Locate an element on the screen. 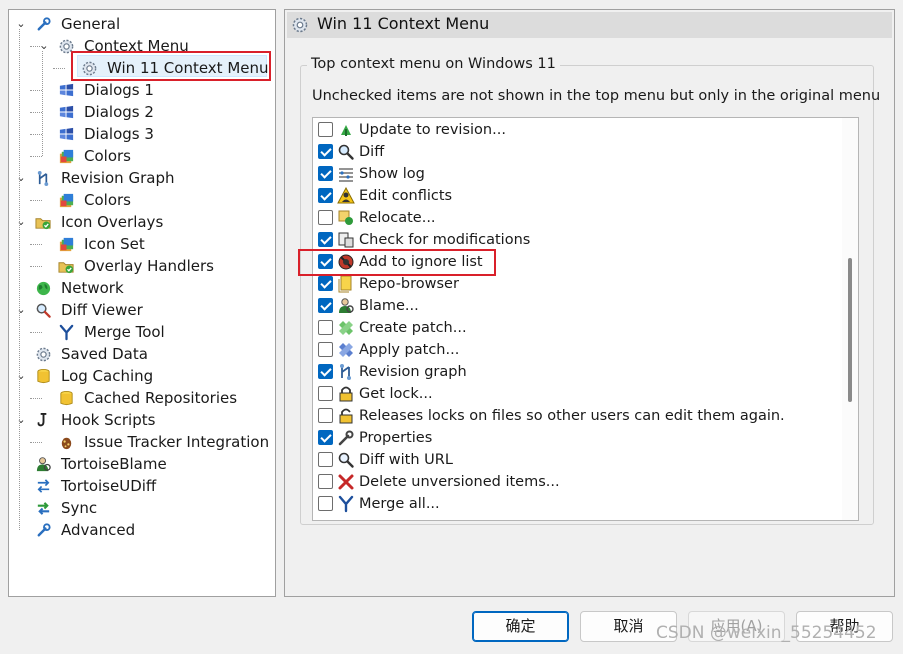 The image size is (903, 654). tree-node: Overlay Handlers is located at coordinates (142, 266).